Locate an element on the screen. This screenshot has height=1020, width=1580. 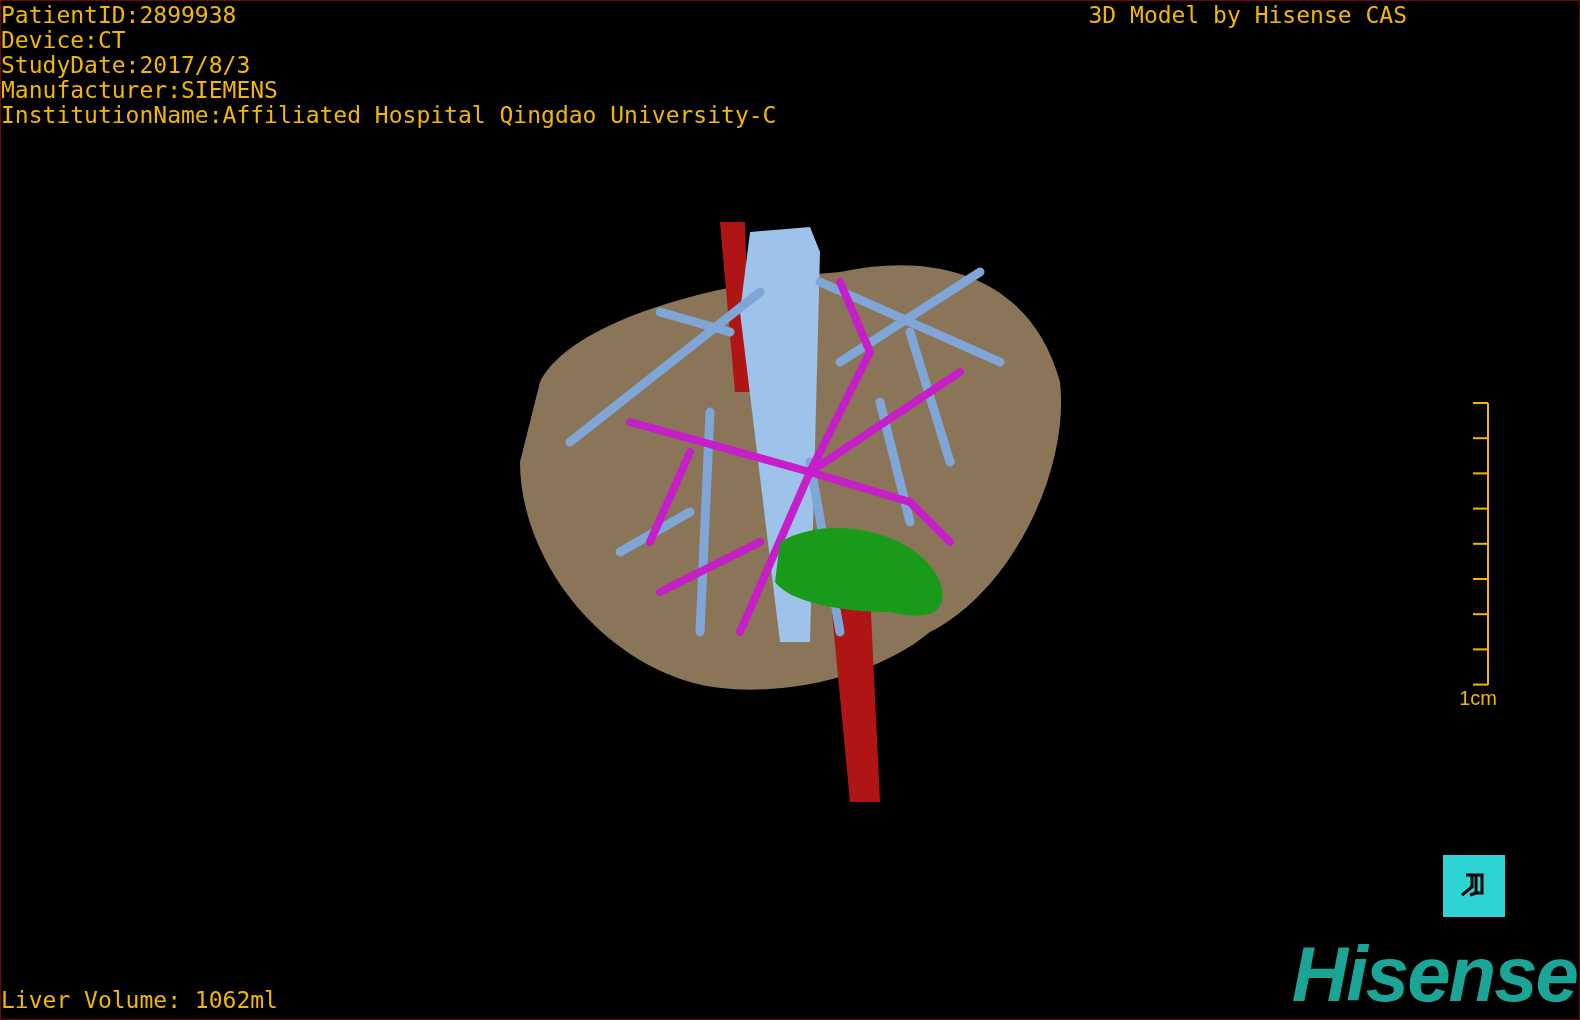
scale-bar-label: 1cm is located at coordinates (1478, 698).